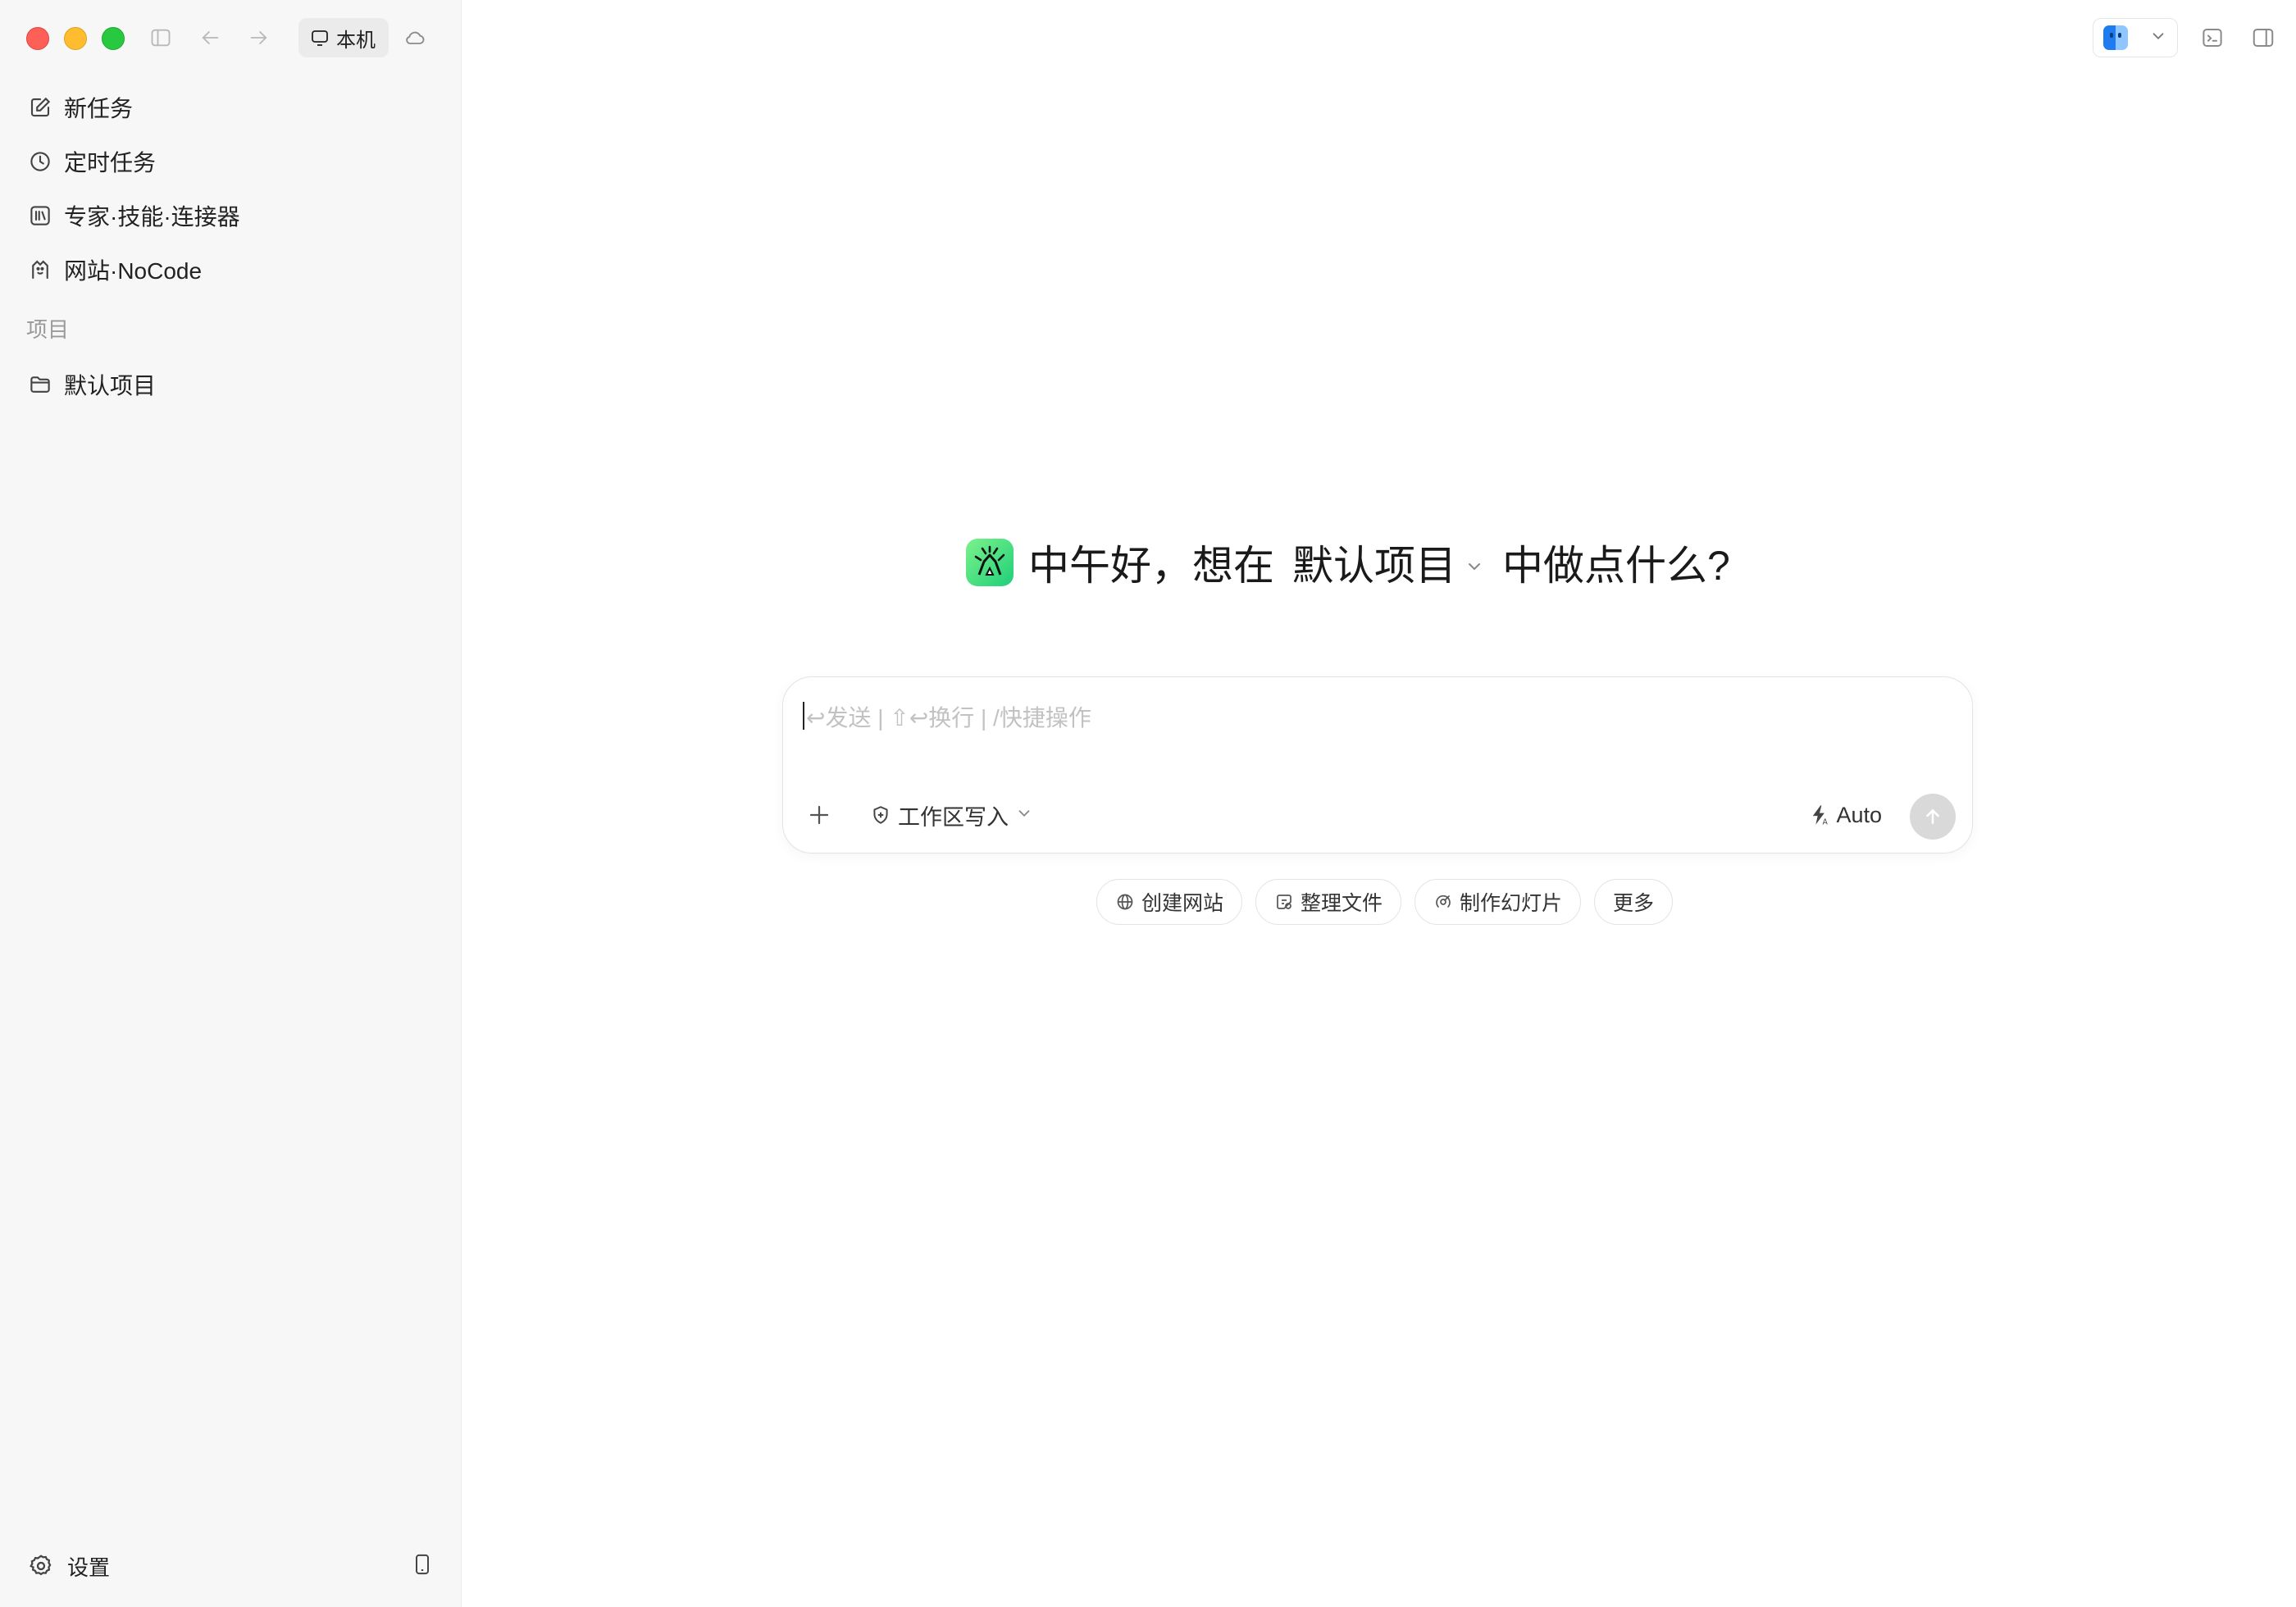  Describe the element at coordinates (990, 562) in the screenshot. I see `app-logo-icon` at that location.